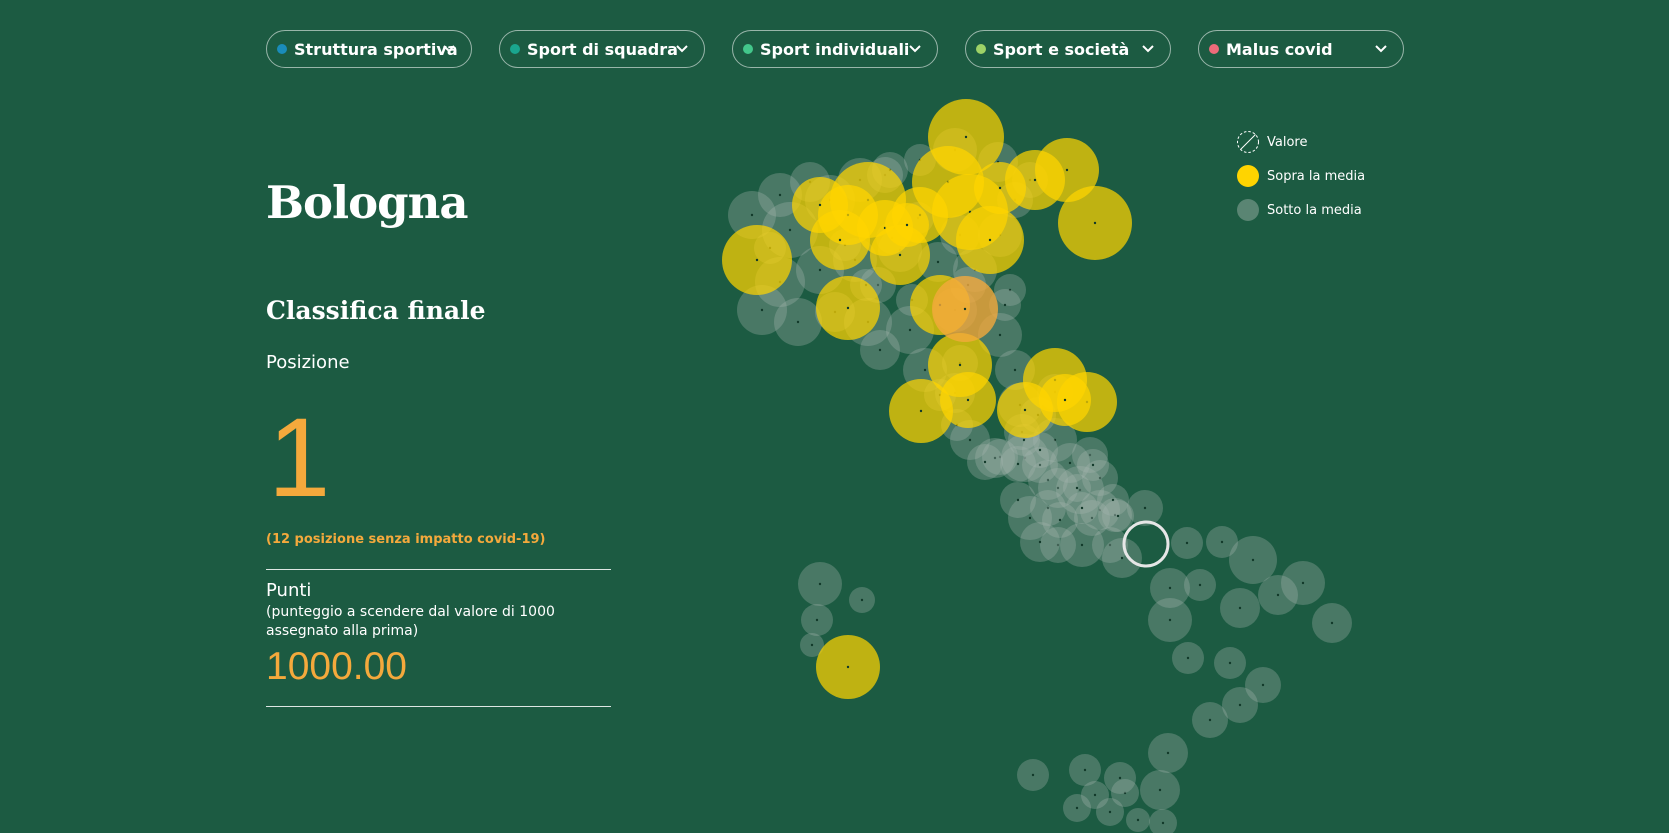 The width and height of the screenshot is (1669, 833). Describe the element at coordinates (308, 362) in the screenshot. I see `position-label: Posizione` at that location.